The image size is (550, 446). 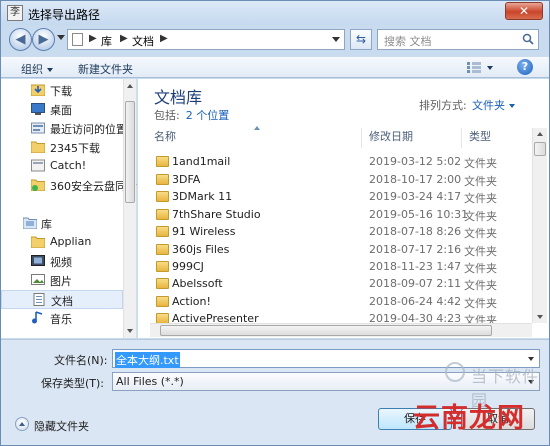 What do you see at coordinates (202, 196) in the screenshot?
I see `file-name: 3DMark 11` at bounding box center [202, 196].